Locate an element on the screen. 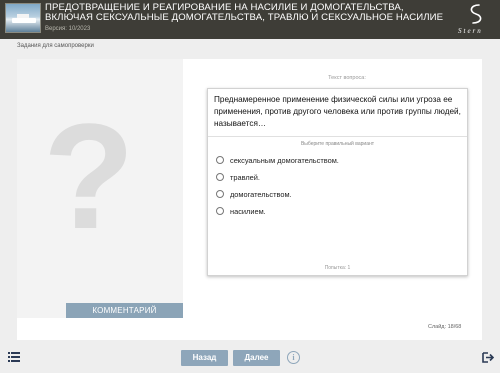 This screenshot has height=373, width=500. menu-list-icon is located at coordinates (14, 357).